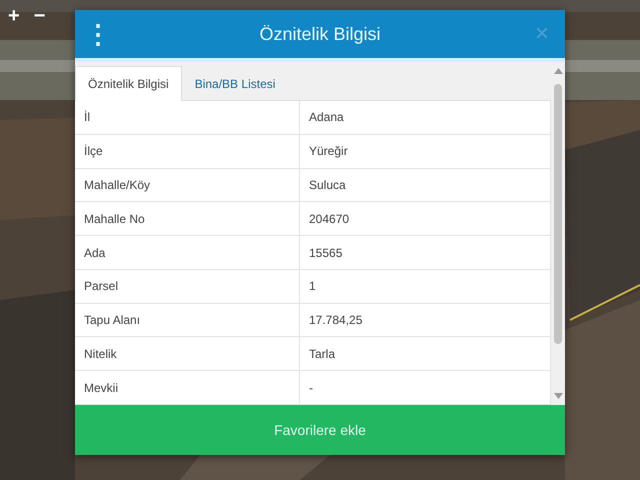 This screenshot has width=640, height=480. Describe the element at coordinates (128, 83) in the screenshot. I see `tab: Öznitelik Bilgisi` at that location.